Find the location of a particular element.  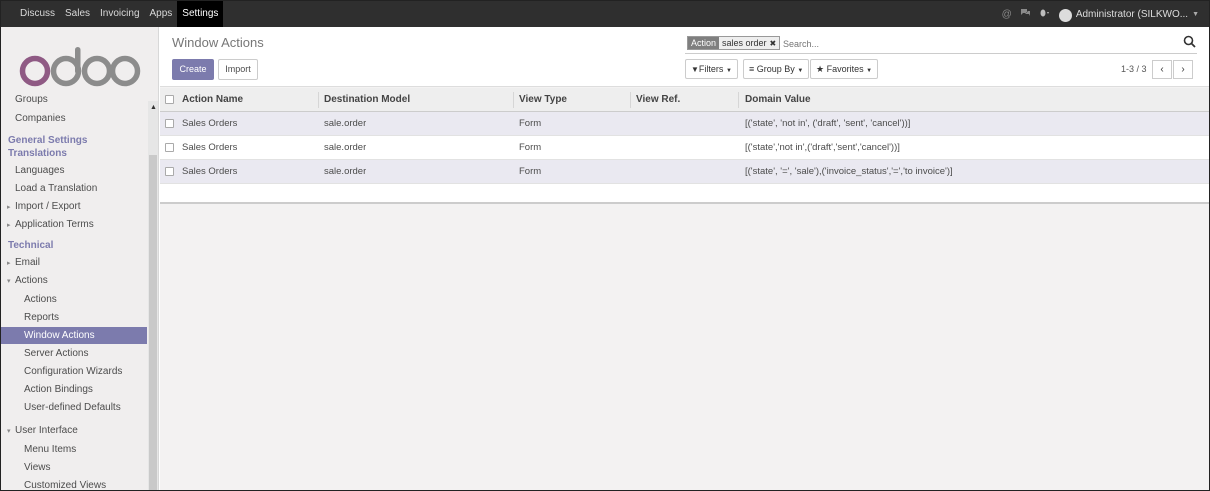

sidebar-item-views: Views is located at coordinates (74, 467).